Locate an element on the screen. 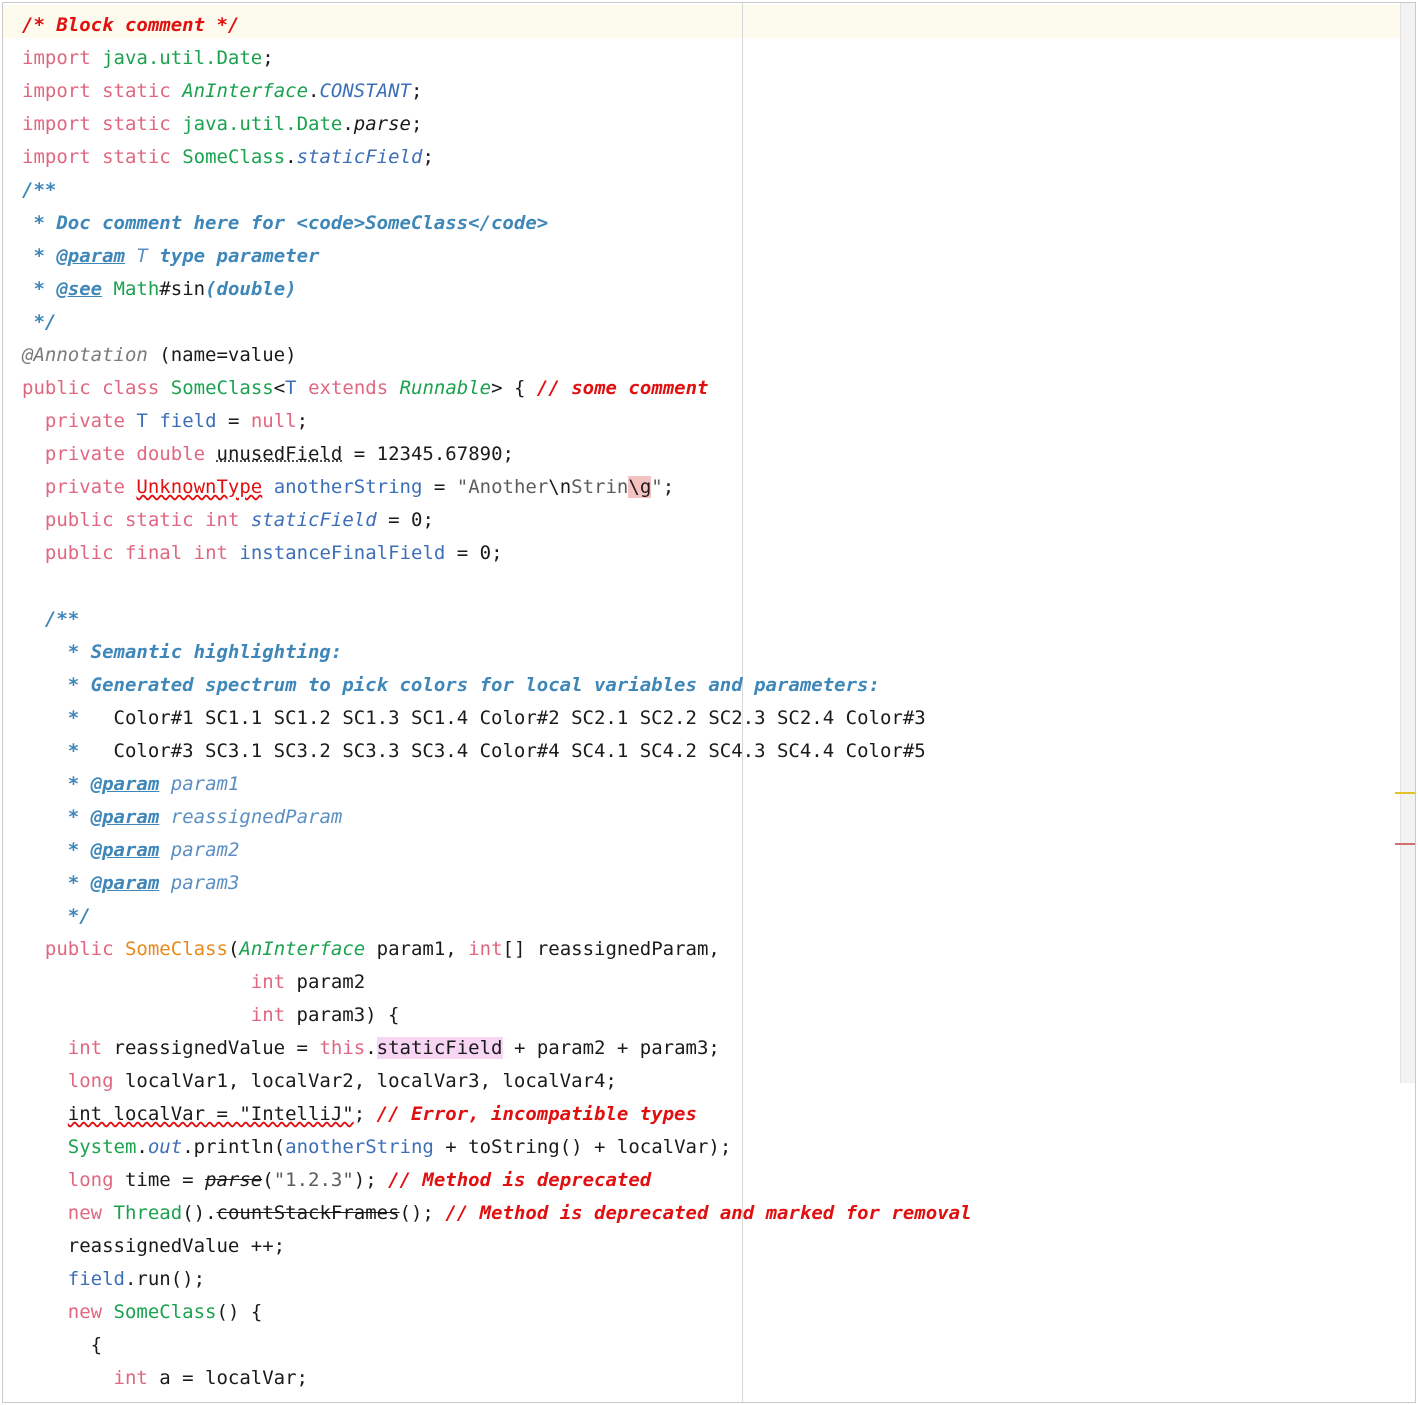 Image resolution: width=1418 pixels, height=1405 pixels. code-line: import static SomeClass.staticField; is located at coordinates (228, 157).